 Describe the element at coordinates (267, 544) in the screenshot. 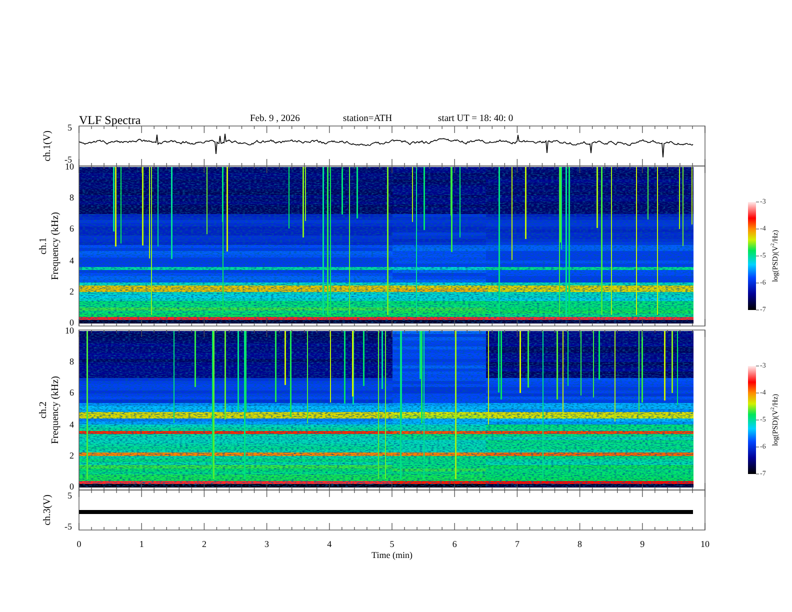

I see `axis-tick-label: 3` at that location.